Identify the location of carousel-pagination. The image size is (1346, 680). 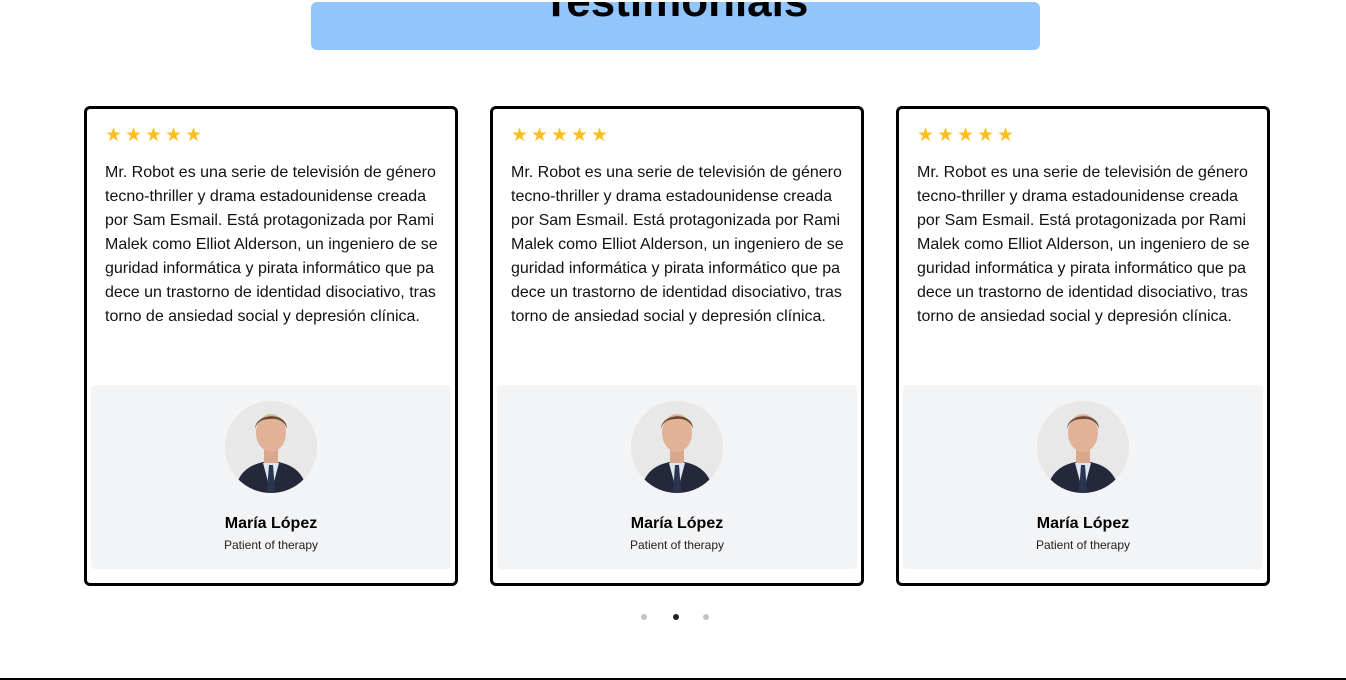
(676, 617).